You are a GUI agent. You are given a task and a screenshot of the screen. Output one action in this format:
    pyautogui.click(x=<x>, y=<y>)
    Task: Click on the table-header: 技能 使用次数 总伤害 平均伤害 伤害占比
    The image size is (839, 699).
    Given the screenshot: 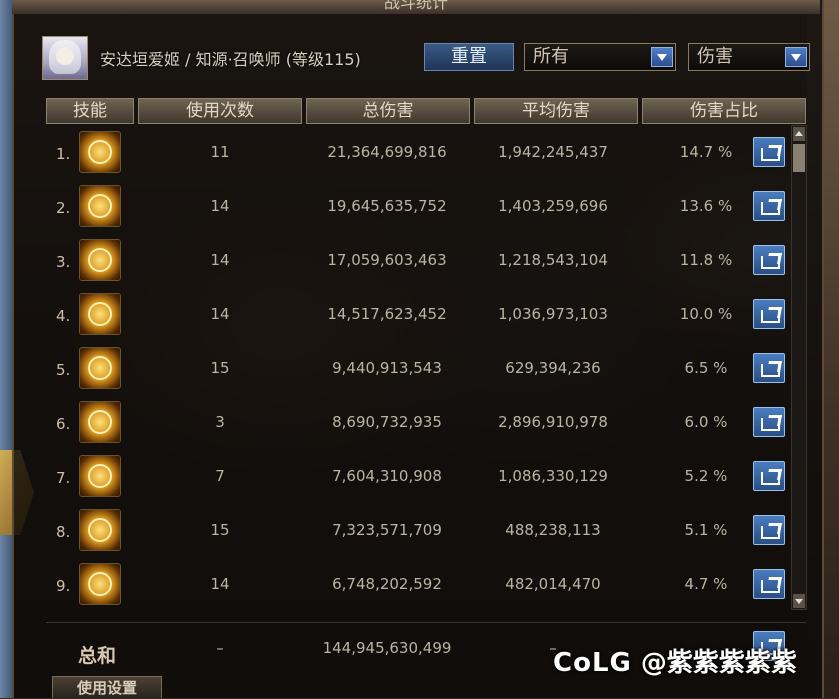 What is the action you would take?
    pyautogui.click(x=426, y=111)
    